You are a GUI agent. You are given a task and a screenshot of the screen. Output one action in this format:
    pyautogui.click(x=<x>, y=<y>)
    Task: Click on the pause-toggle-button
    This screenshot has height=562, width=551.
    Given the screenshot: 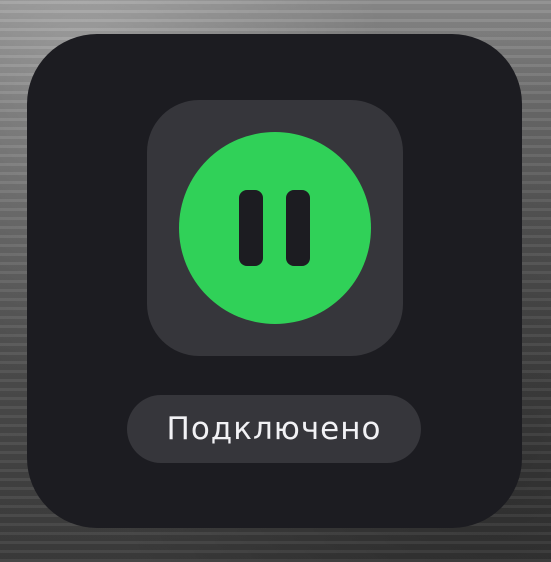 What is the action you would take?
    pyautogui.click(x=275, y=228)
    